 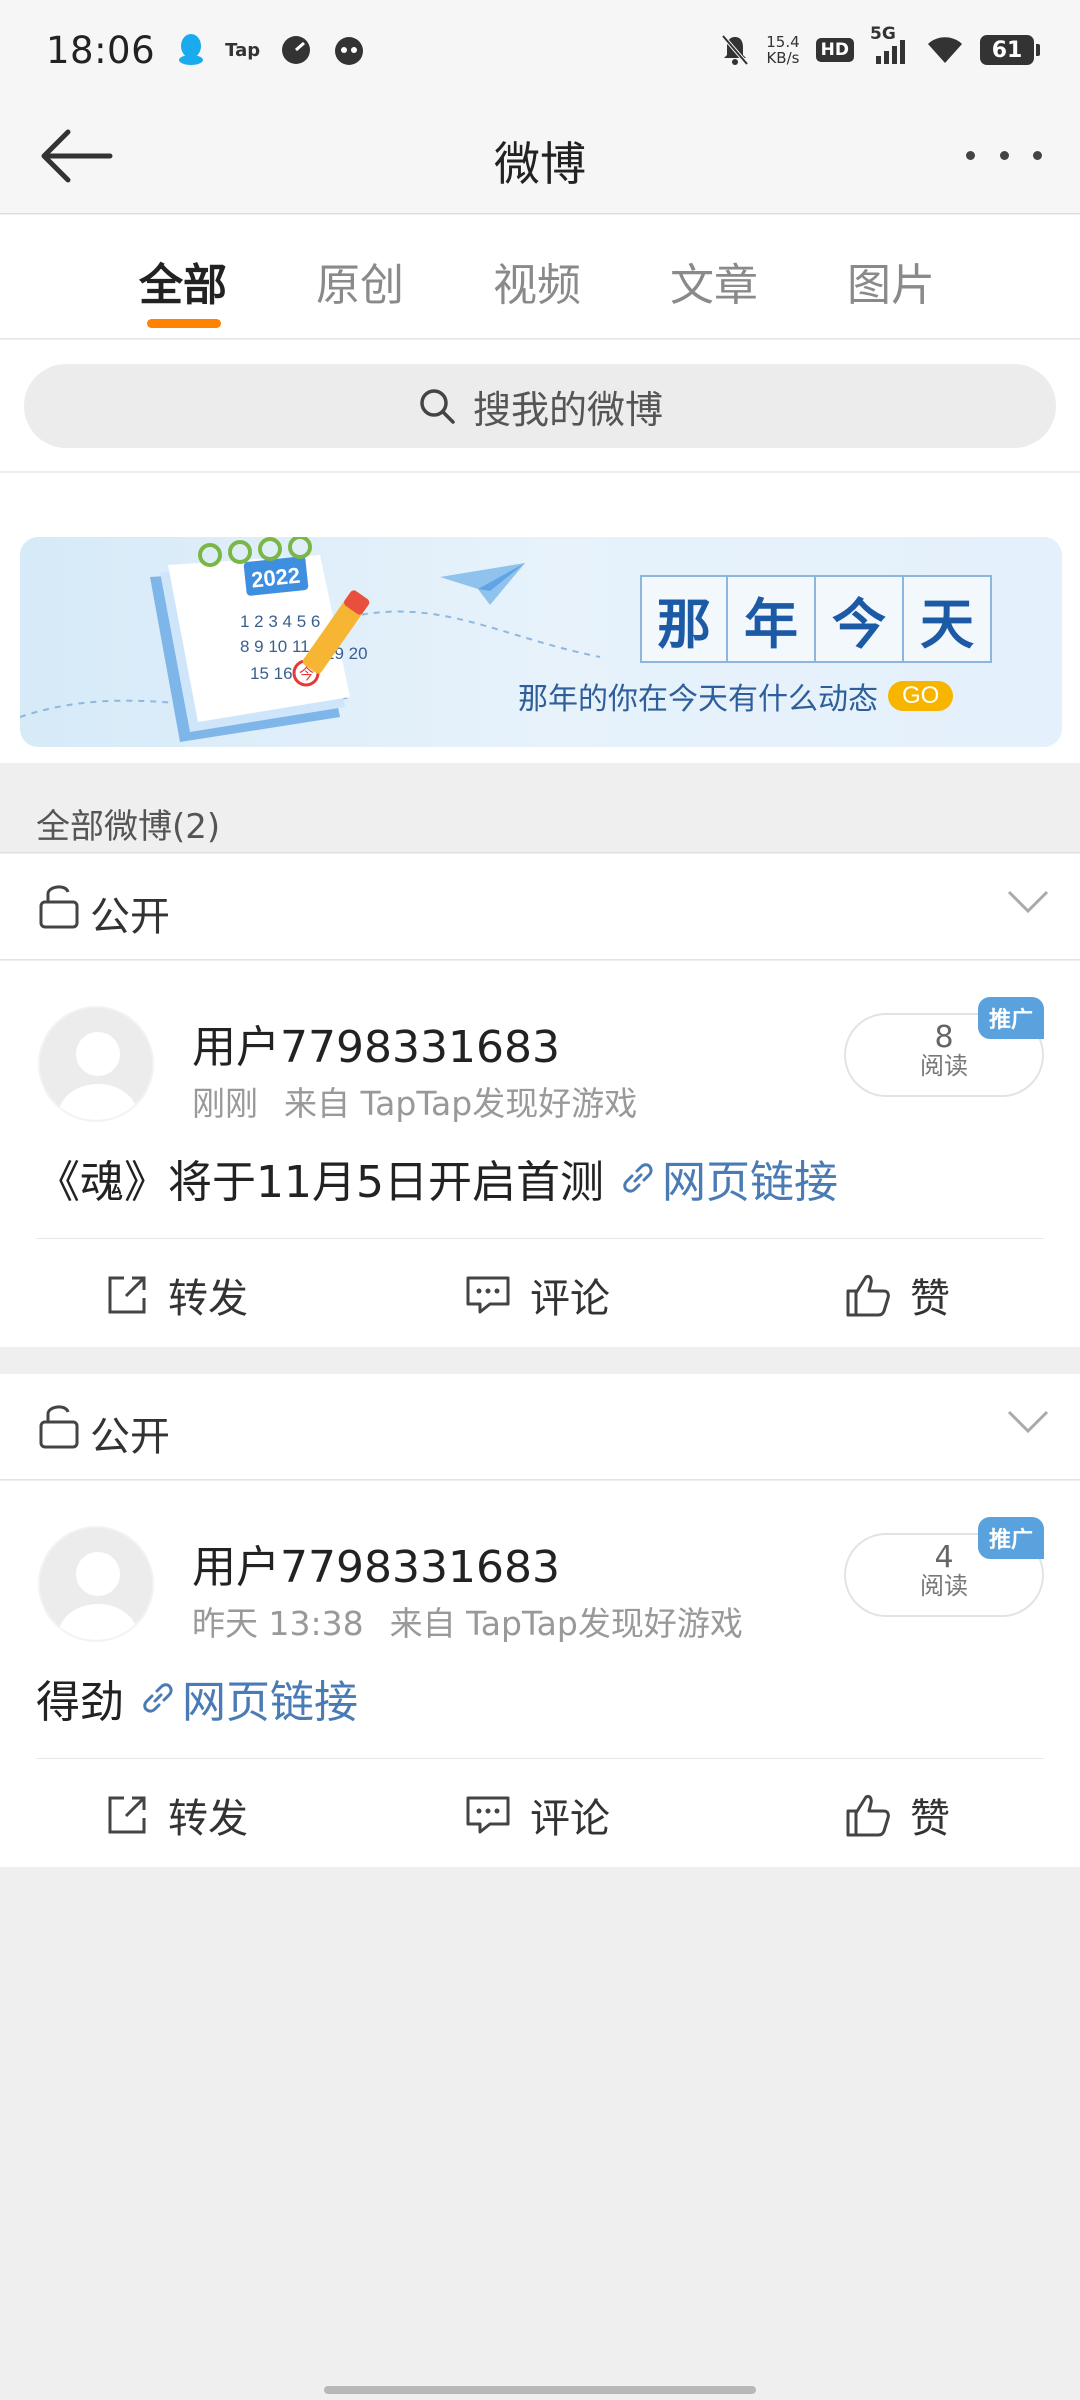 I want to click on title-bar: 微博, so click(x=540, y=157).